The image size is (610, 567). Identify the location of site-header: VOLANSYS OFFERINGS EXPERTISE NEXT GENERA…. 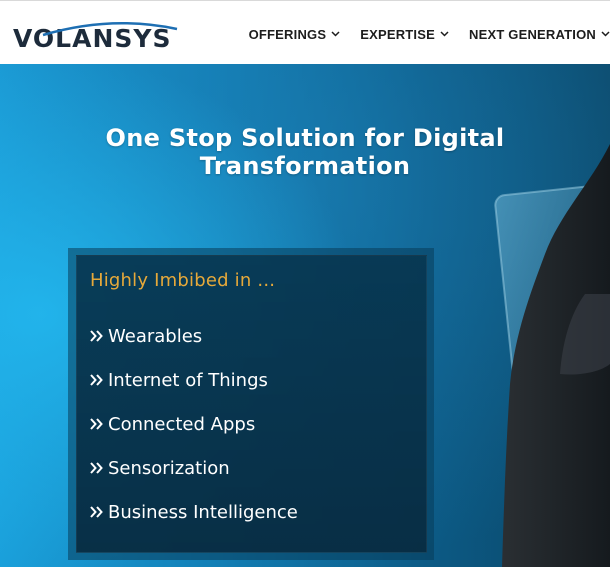
(305, 32).